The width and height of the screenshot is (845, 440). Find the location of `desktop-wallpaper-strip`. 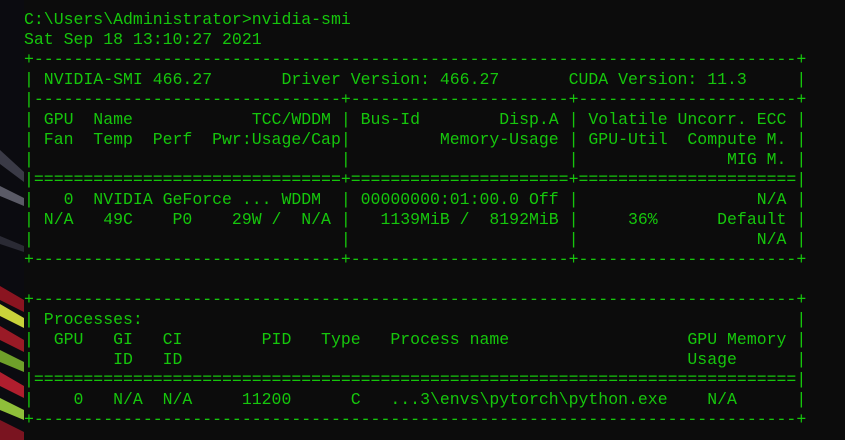

desktop-wallpaper-strip is located at coordinates (12, 220).